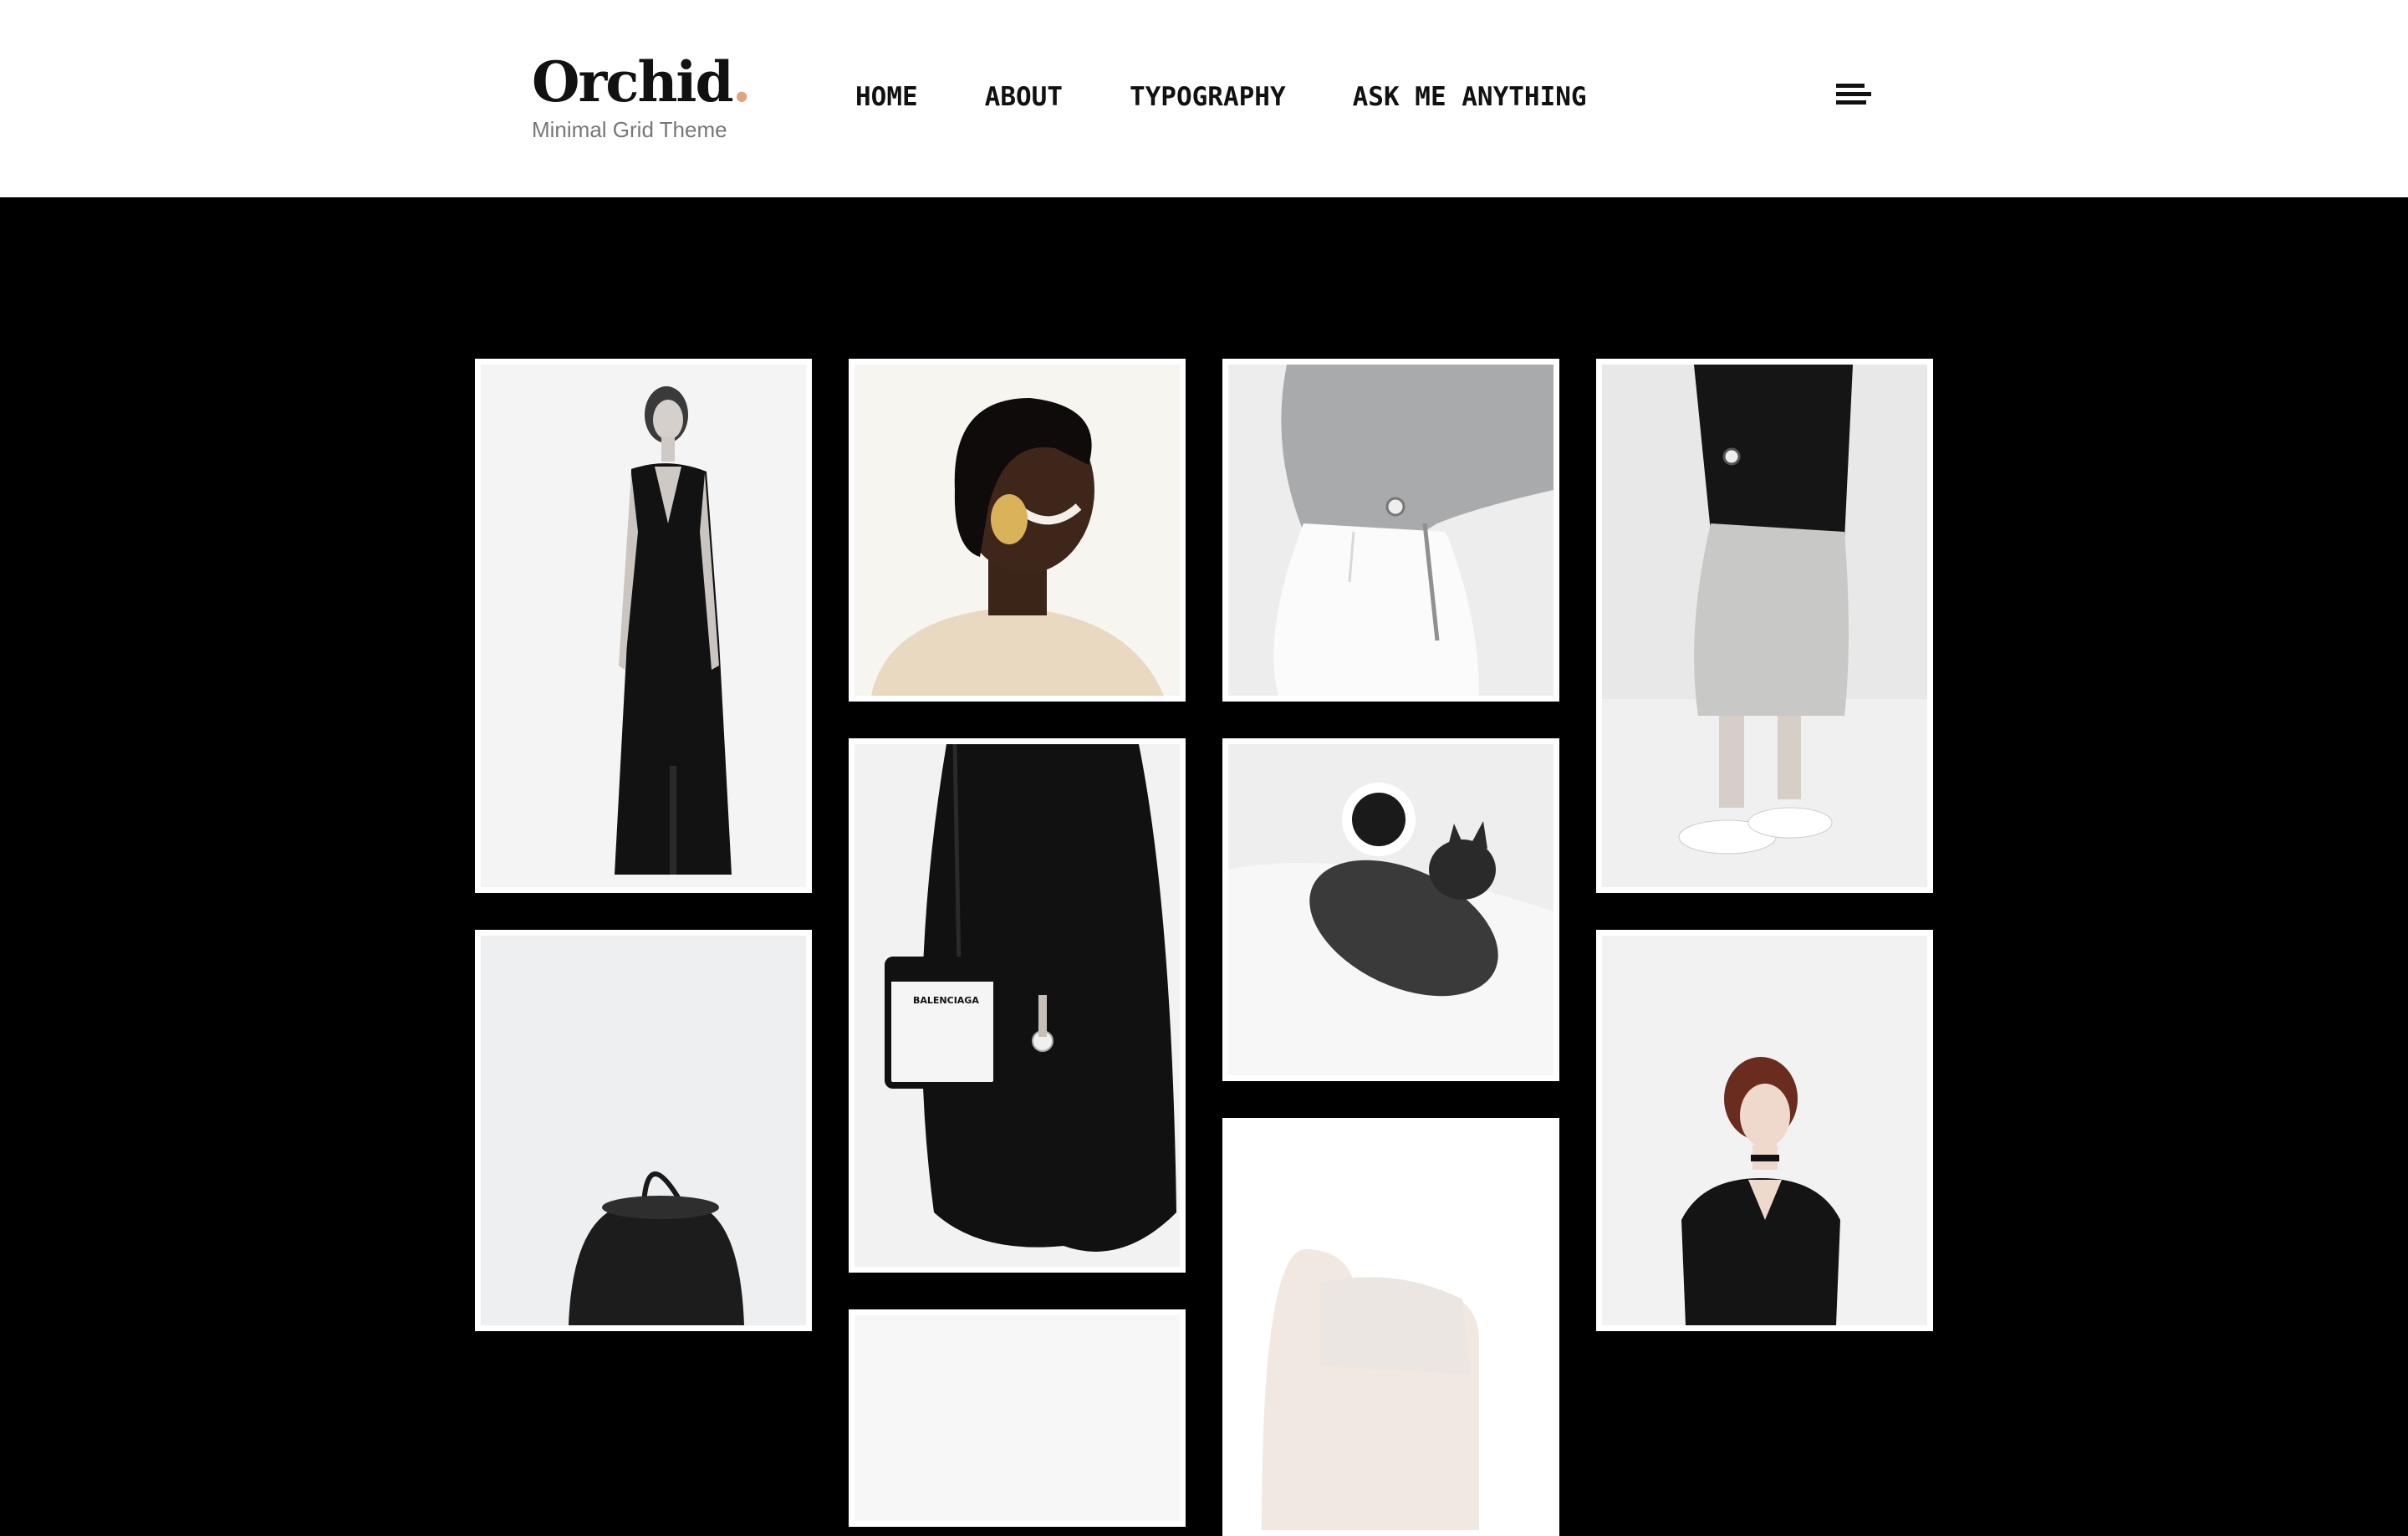  I want to click on cat-coffee-photo, so click(1390, 910).